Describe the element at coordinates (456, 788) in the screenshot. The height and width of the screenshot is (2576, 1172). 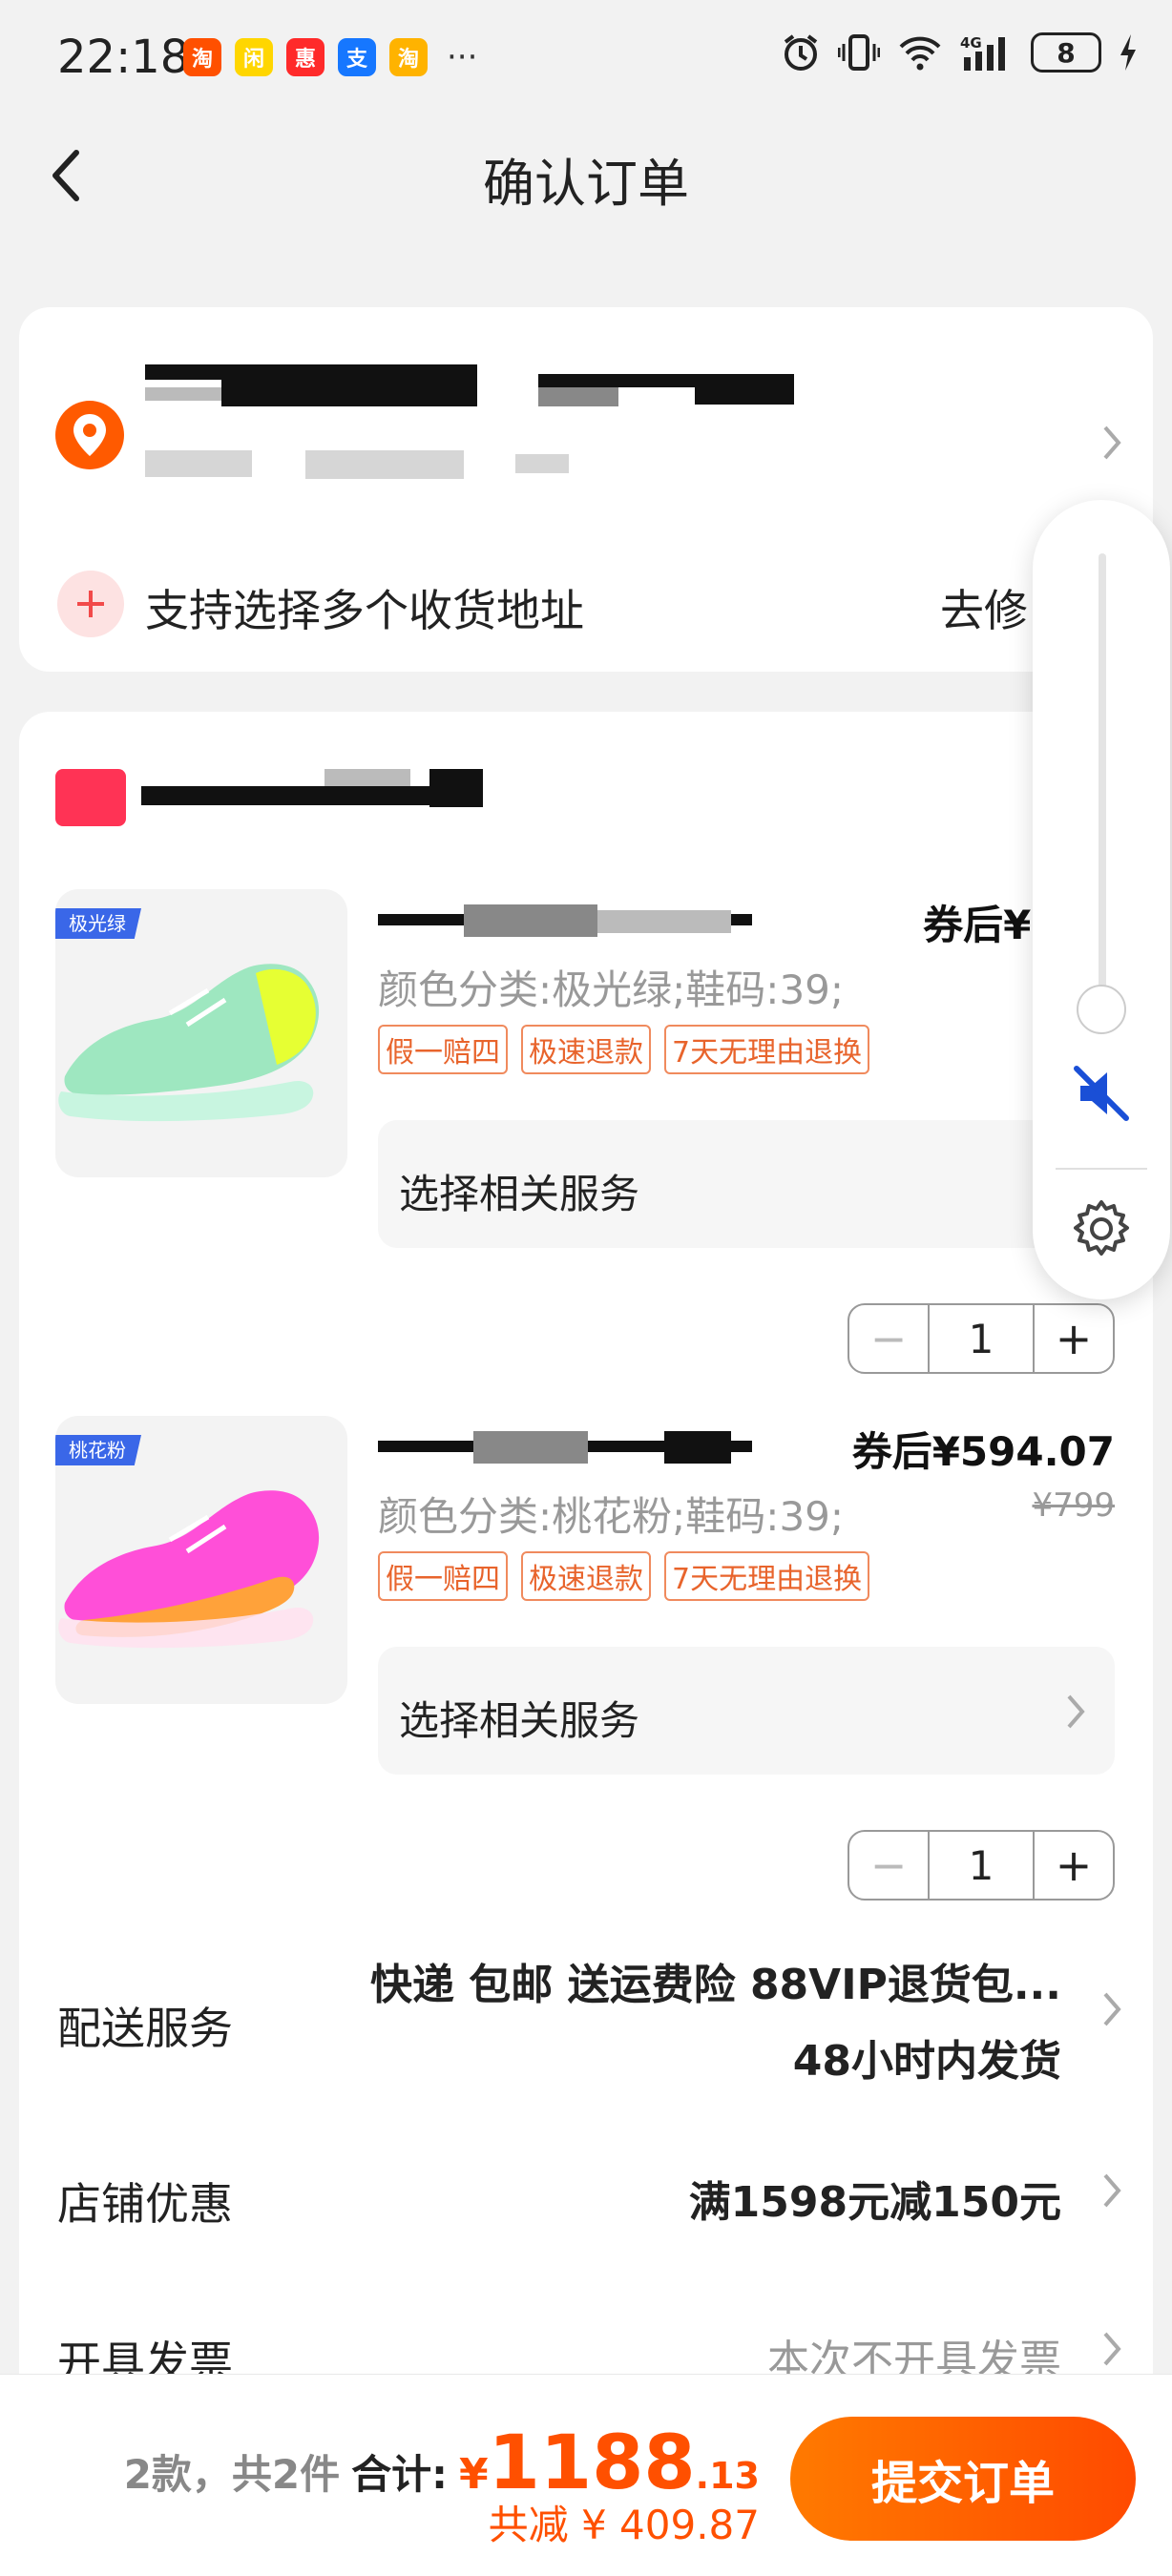
I see `redacted-shop-name-block` at that location.